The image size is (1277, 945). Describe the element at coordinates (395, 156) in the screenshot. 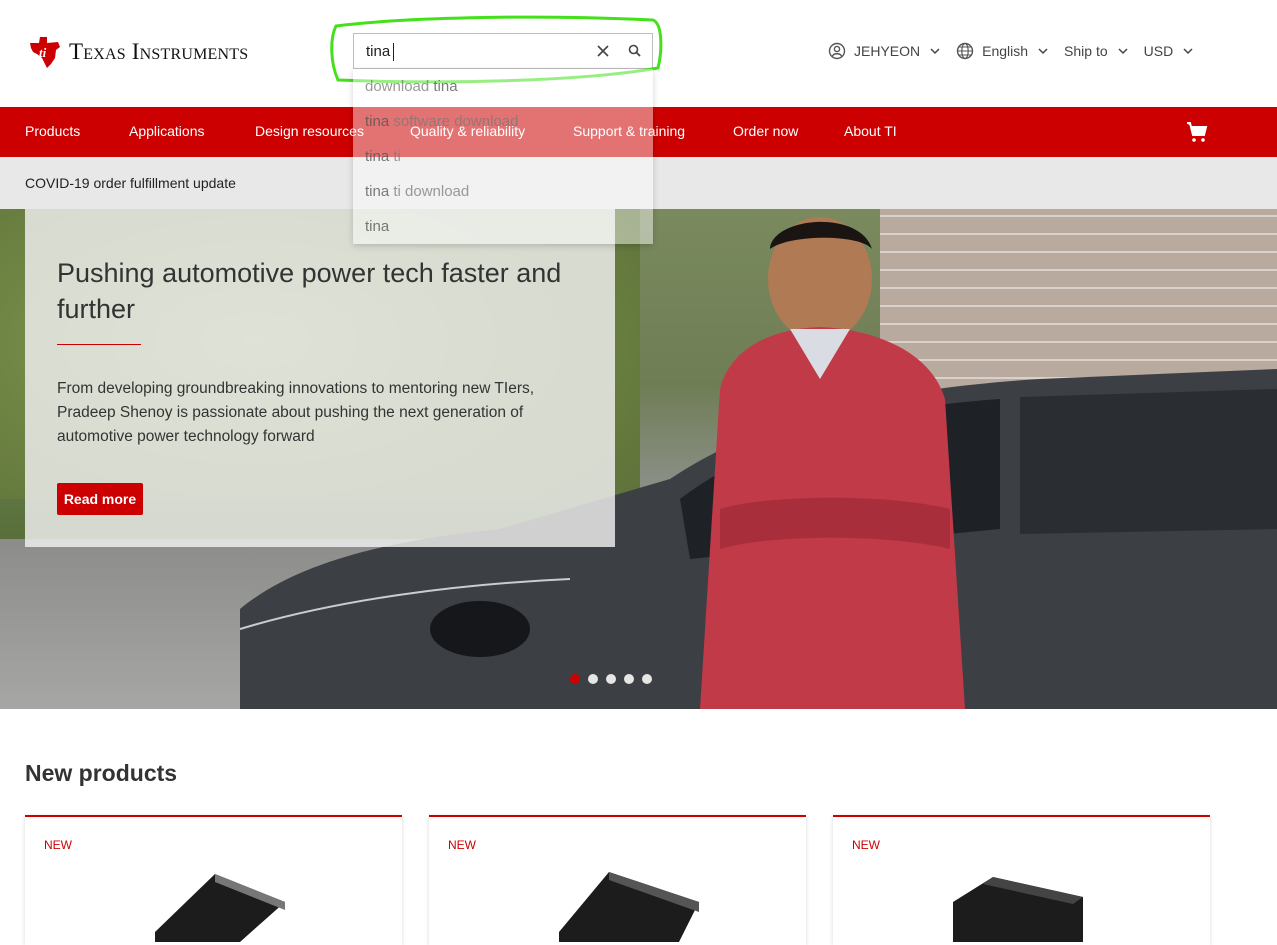

I see `suggestion-text: ti` at that location.